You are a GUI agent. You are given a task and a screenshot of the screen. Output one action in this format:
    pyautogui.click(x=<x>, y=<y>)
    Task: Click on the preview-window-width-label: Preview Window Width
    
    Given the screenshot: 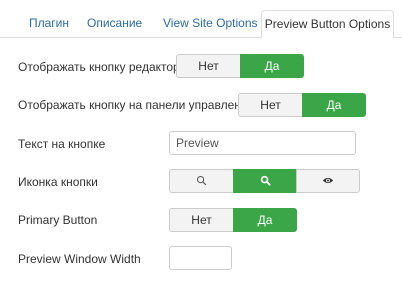 What is the action you would take?
    pyautogui.click(x=79, y=259)
    